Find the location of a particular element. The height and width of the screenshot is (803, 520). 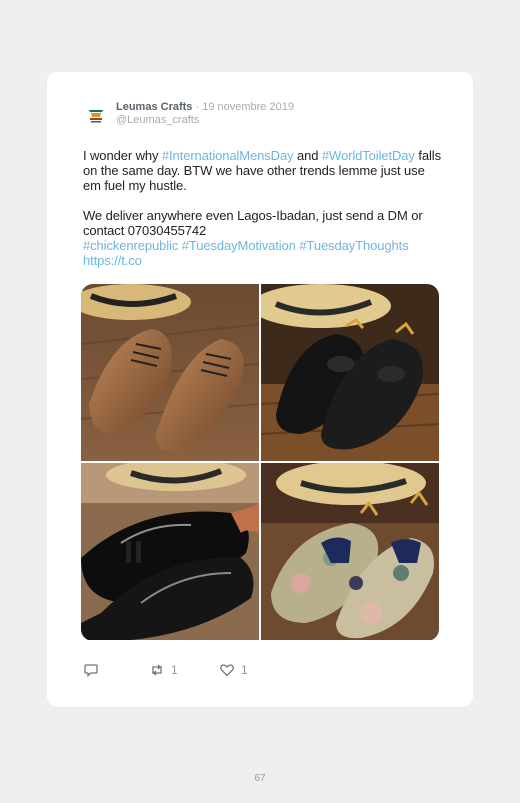

like-button: 1 is located at coordinates (233, 670).